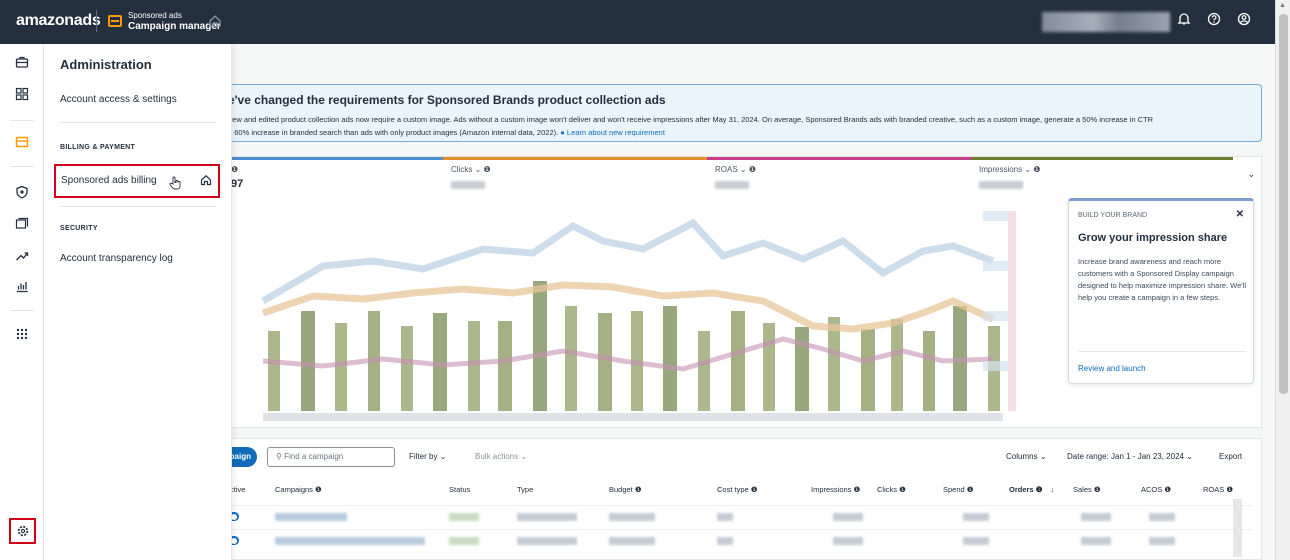 This screenshot has width=1290, height=560. Describe the element at coordinates (1230, 456) in the screenshot. I see `export-button: Export` at that location.